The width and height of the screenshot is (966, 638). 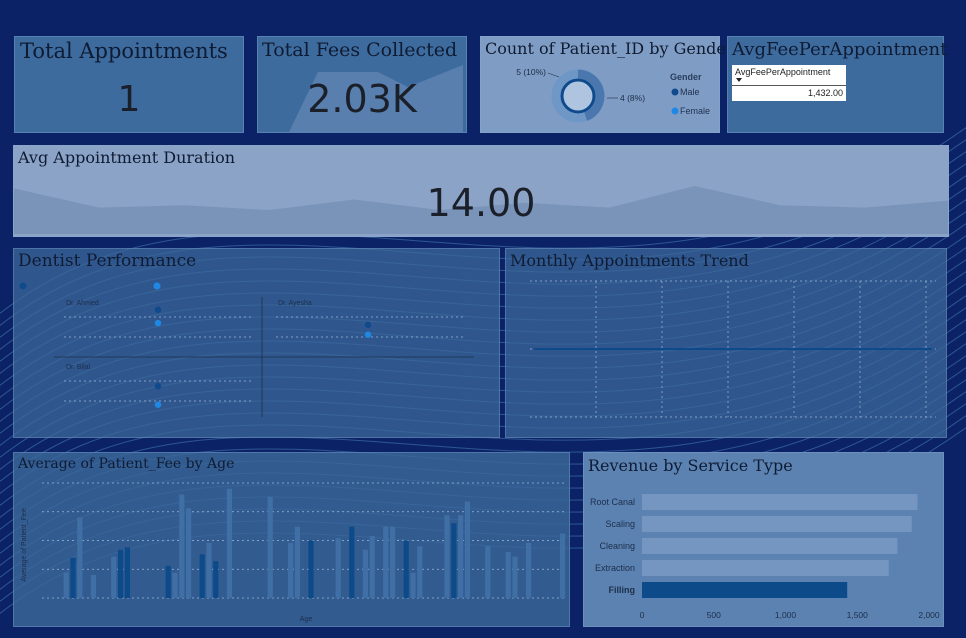 I want to click on revenue-category-label: Extraction, so click(x=615, y=568).